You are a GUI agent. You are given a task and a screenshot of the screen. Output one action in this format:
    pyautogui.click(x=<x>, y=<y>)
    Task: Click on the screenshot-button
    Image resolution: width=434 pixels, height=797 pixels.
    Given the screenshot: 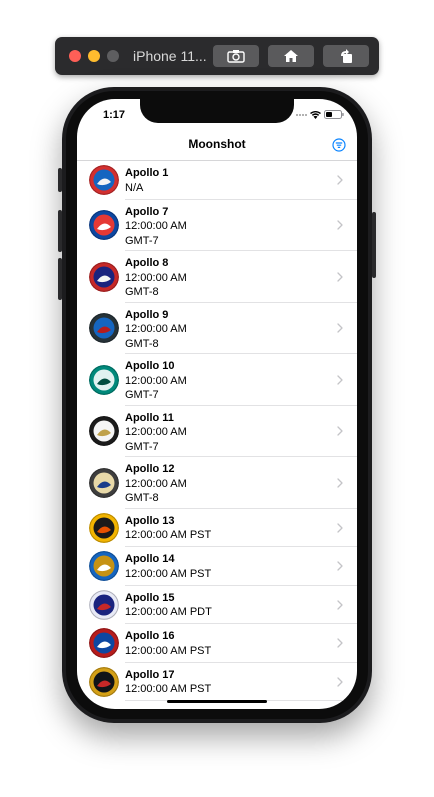 What is the action you would take?
    pyautogui.click(x=236, y=56)
    